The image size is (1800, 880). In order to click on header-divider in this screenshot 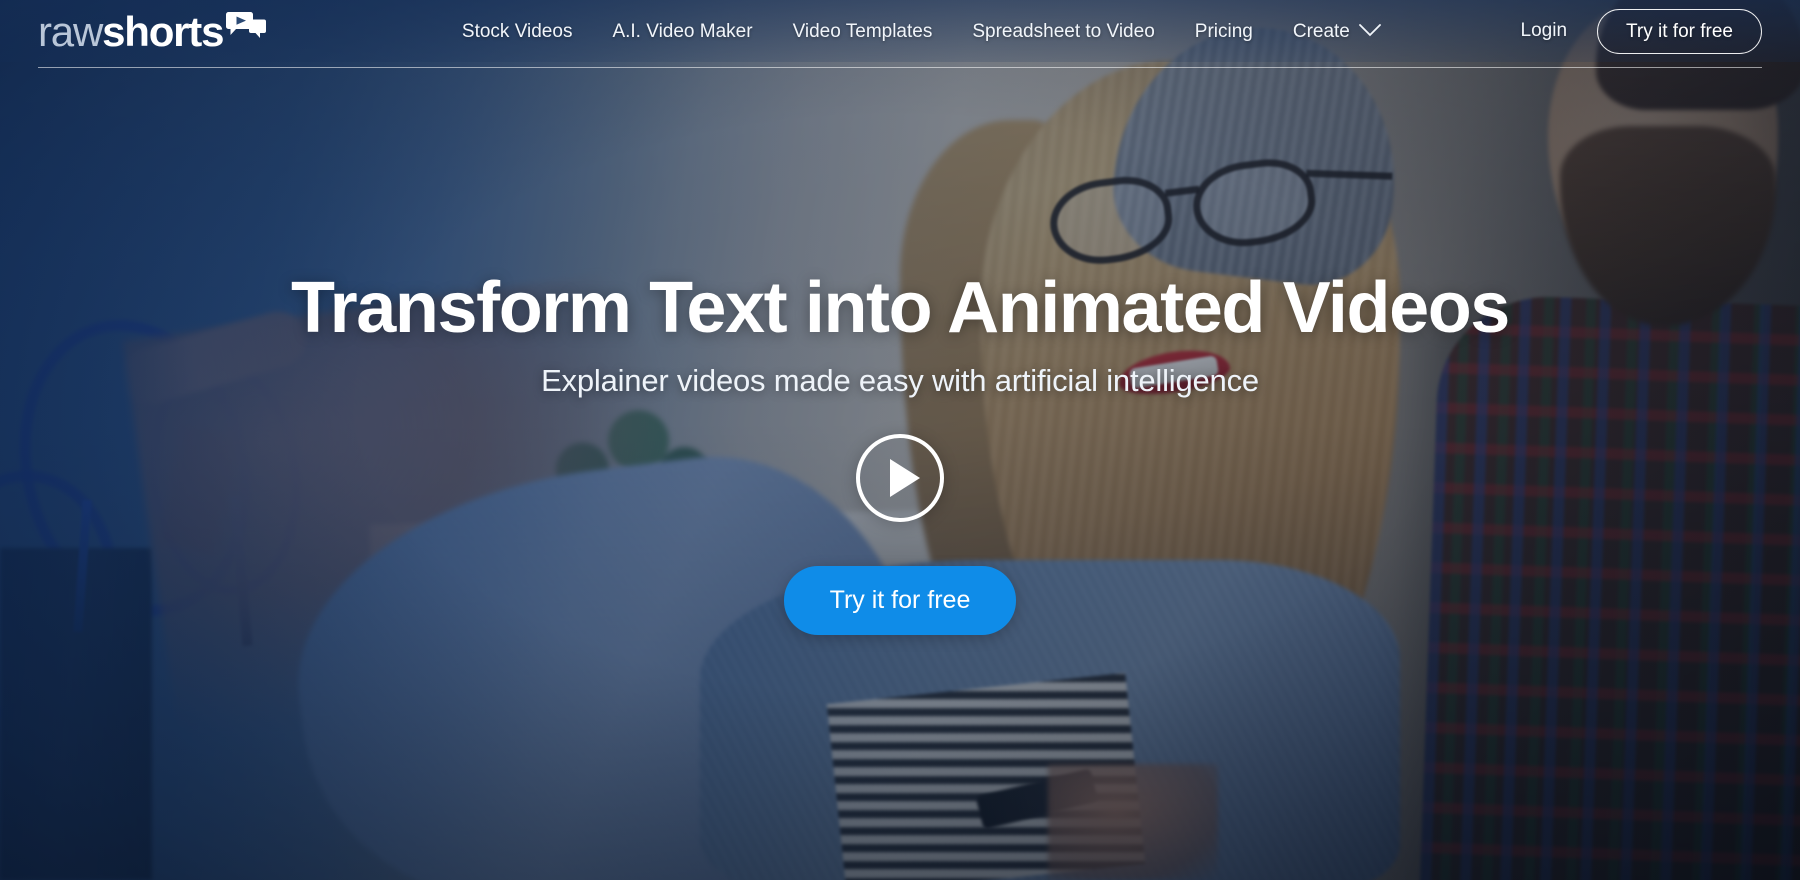, I will do `click(900, 67)`.